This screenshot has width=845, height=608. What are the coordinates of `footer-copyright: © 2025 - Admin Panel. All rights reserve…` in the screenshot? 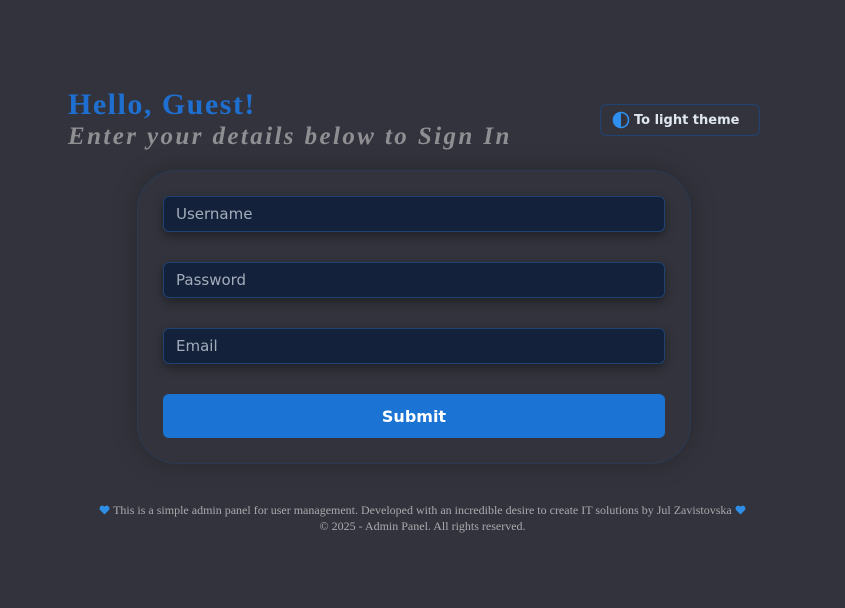 It's located at (422, 526).